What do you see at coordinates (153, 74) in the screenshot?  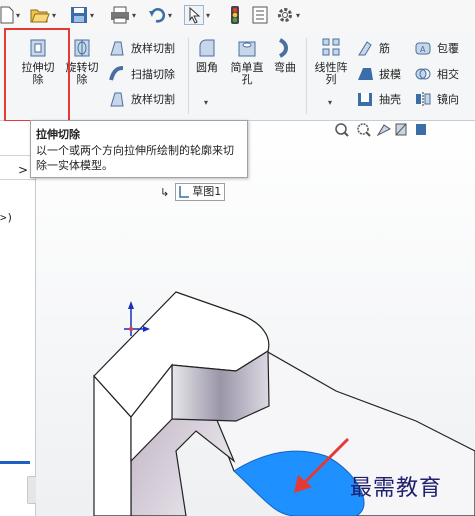 I see `sweep-cut-label: 扫描切除` at bounding box center [153, 74].